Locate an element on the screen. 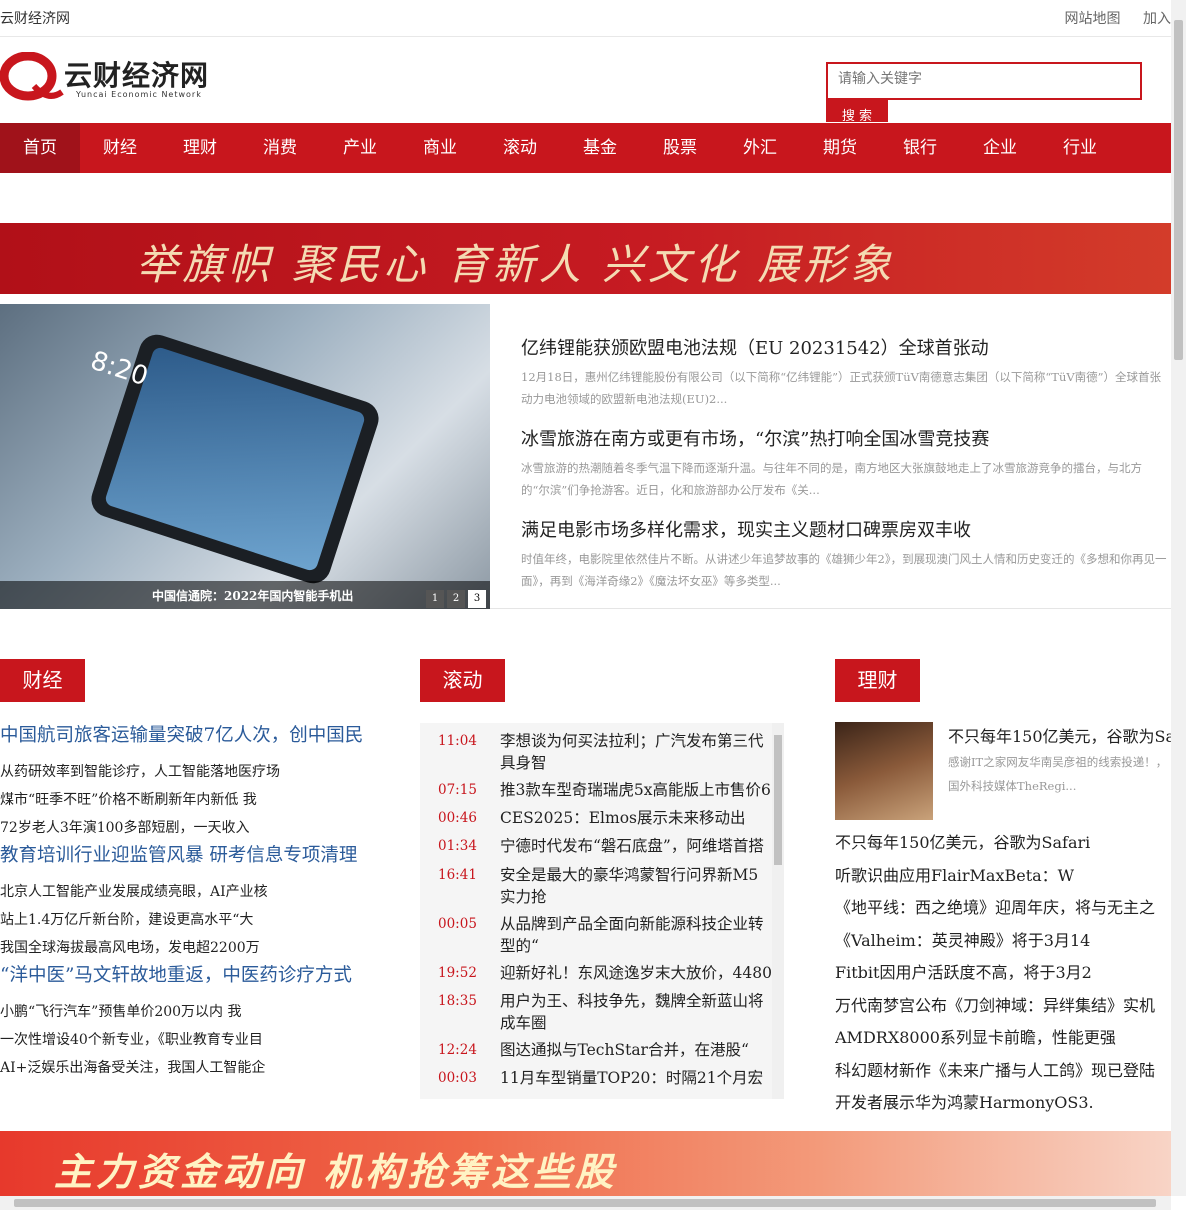  caijing-item: 我国全球海拔最高风电场，发电超2200万 is located at coordinates (200, 948).